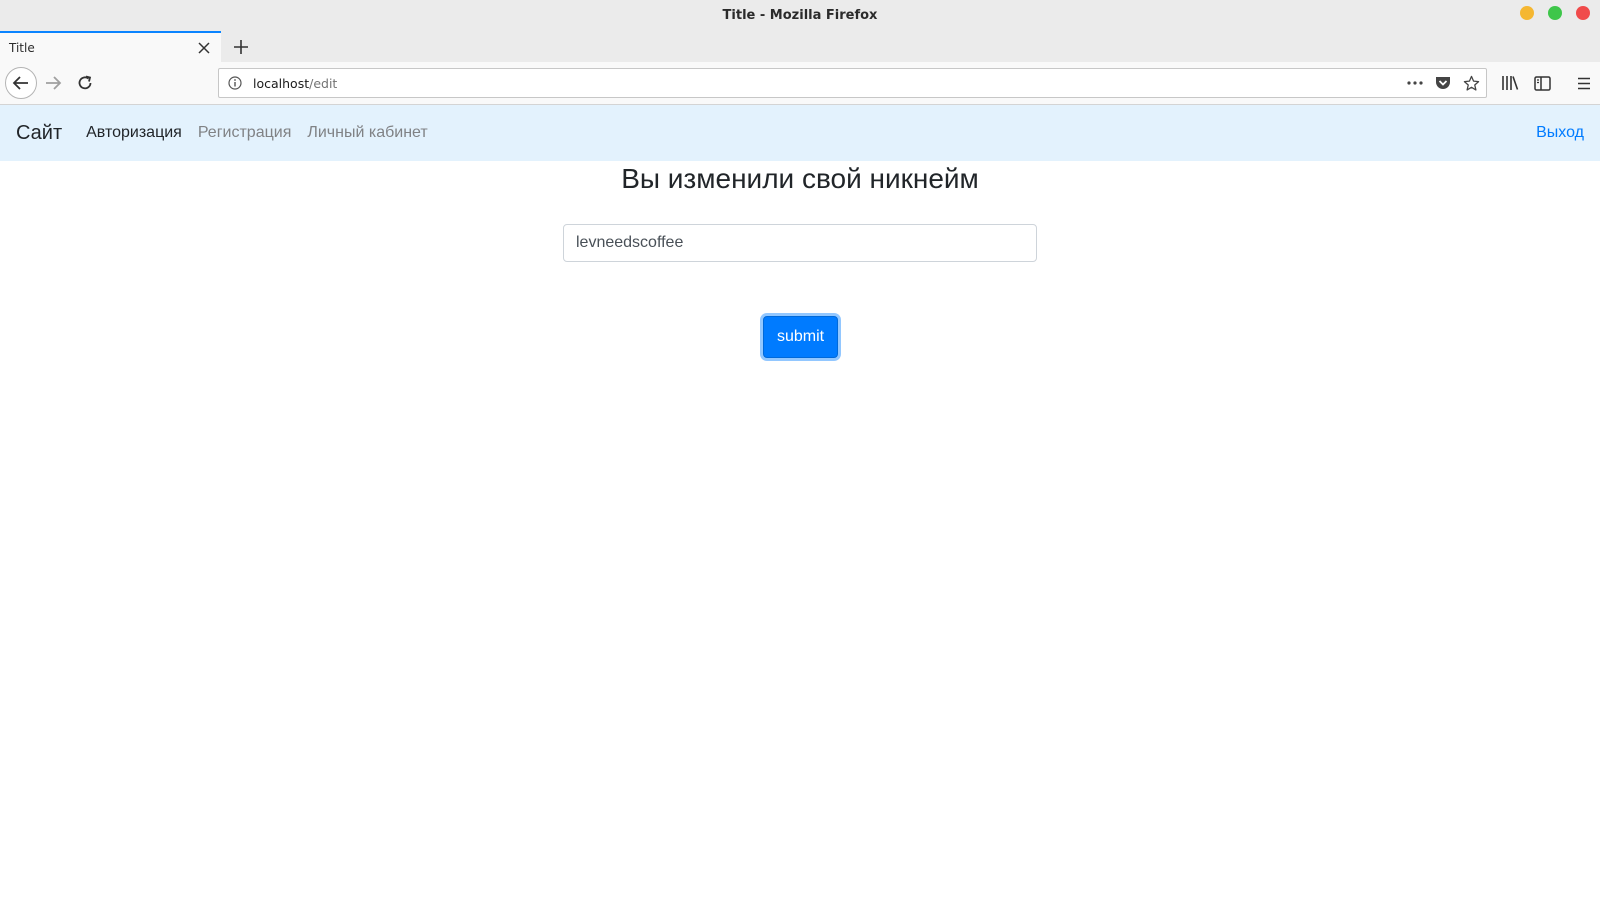 This screenshot has width=1600, height=900. I want to click on tab-title: Title, so click(110, 46).